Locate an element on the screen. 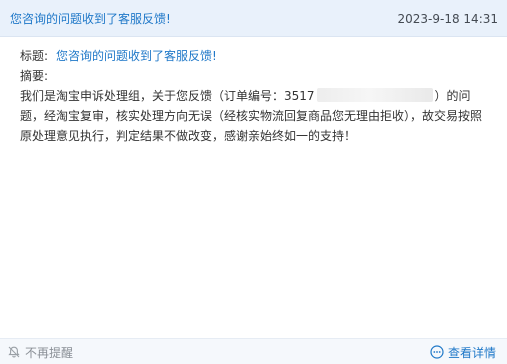  subject-value: 您咨询的问题收到了客服反馈! is located at coordinates (136, 56).